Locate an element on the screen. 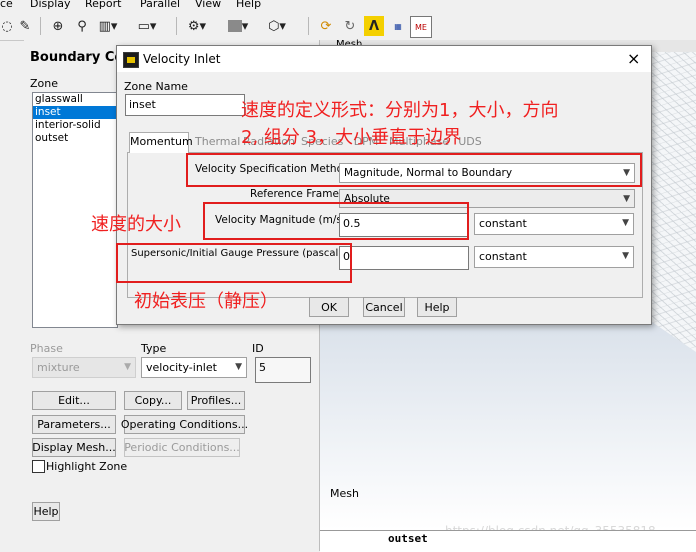 This screenshot has width=696, height=552. highlight-zone-checkbox is located at coordinates (38, 466).